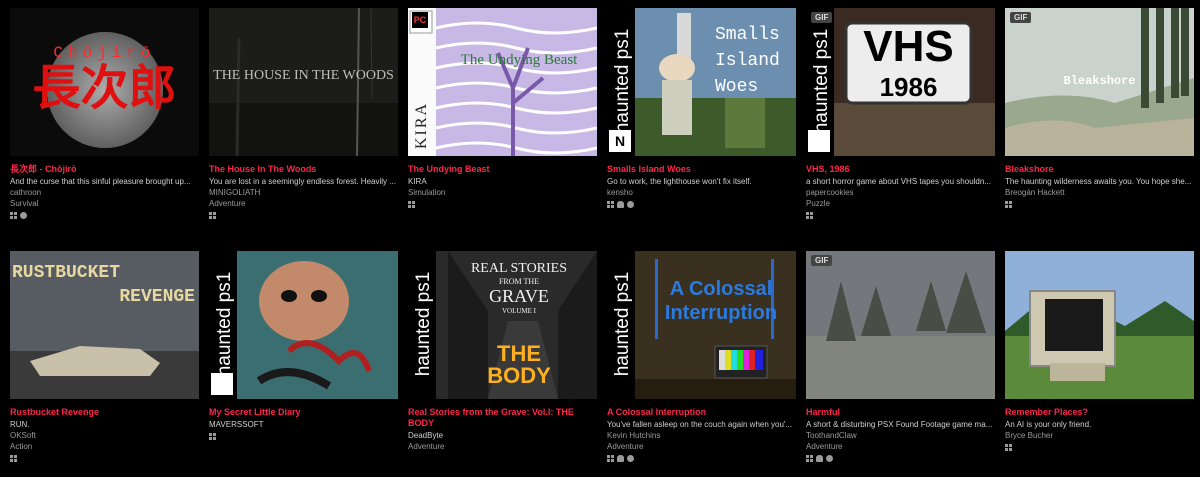 This screenshot has height=477, width=1200. What do you see at coordinates (900, 325) in the screenshot?
I see `game-cover: GIF` at bounding box center [900, 325].